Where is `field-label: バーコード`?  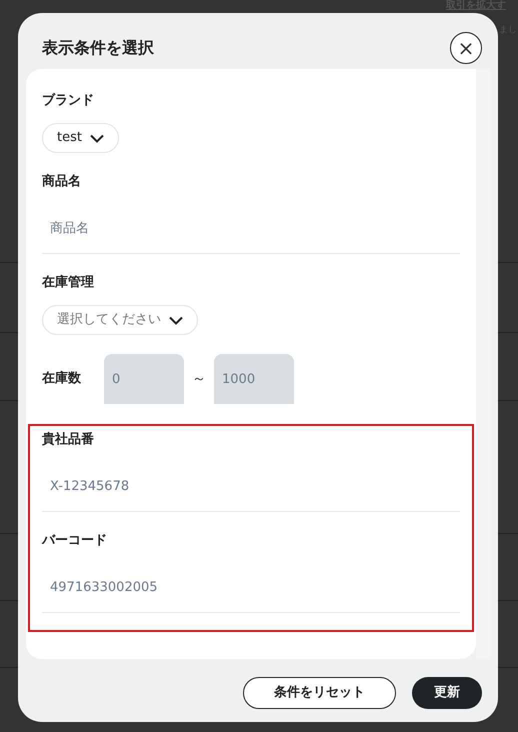 field-label: バーコード is located at coordinates (75, 541).